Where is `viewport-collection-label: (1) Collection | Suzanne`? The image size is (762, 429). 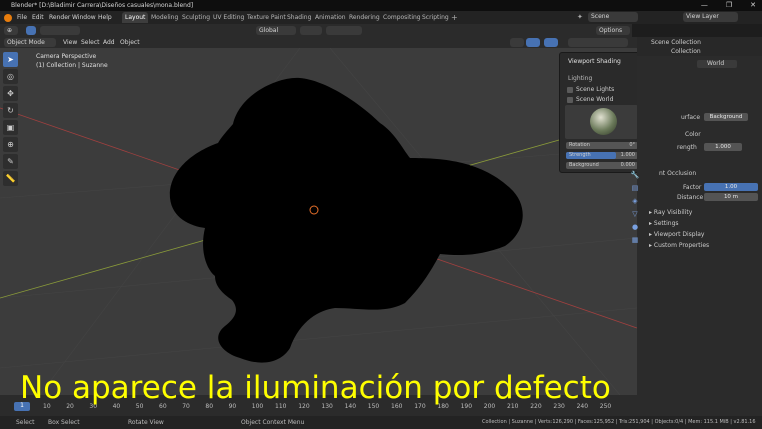 viewport-collection-label: (1) Collection | Suzanne is located at coordinates (72, 65).